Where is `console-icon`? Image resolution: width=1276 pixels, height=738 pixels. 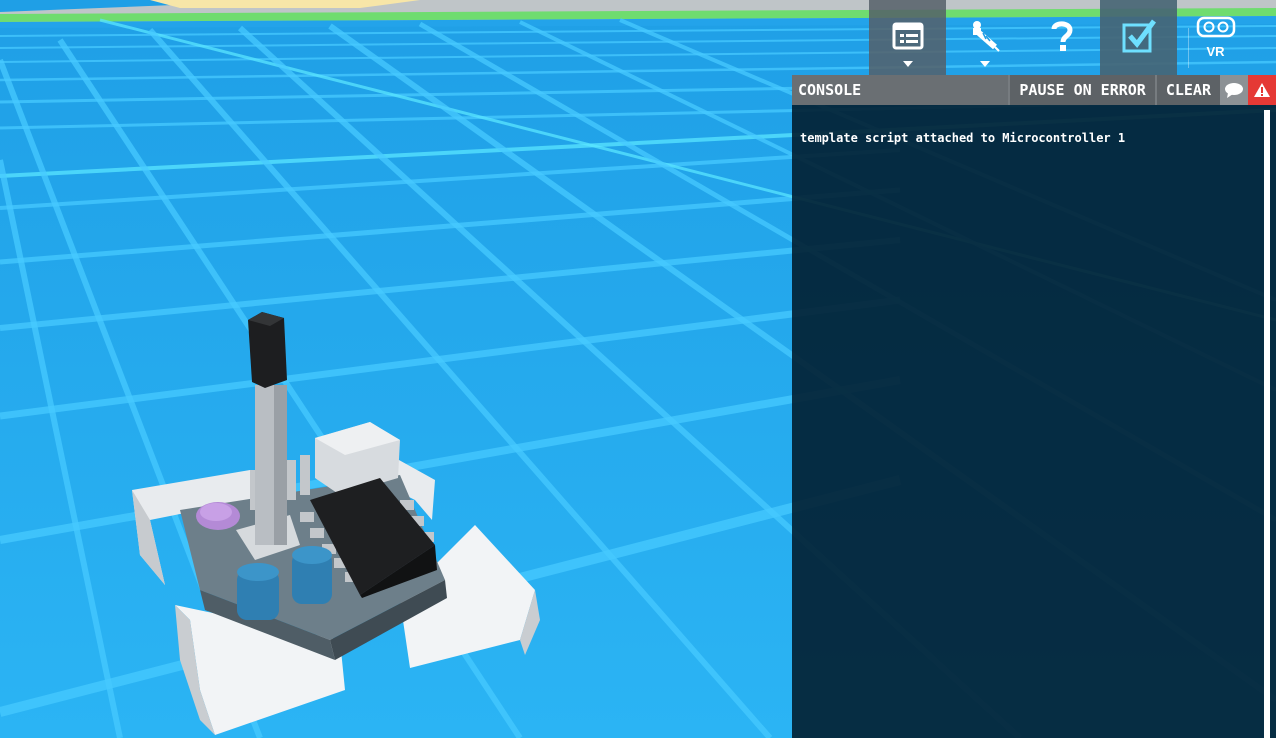
console-icon is located at coordinates (908, 38).